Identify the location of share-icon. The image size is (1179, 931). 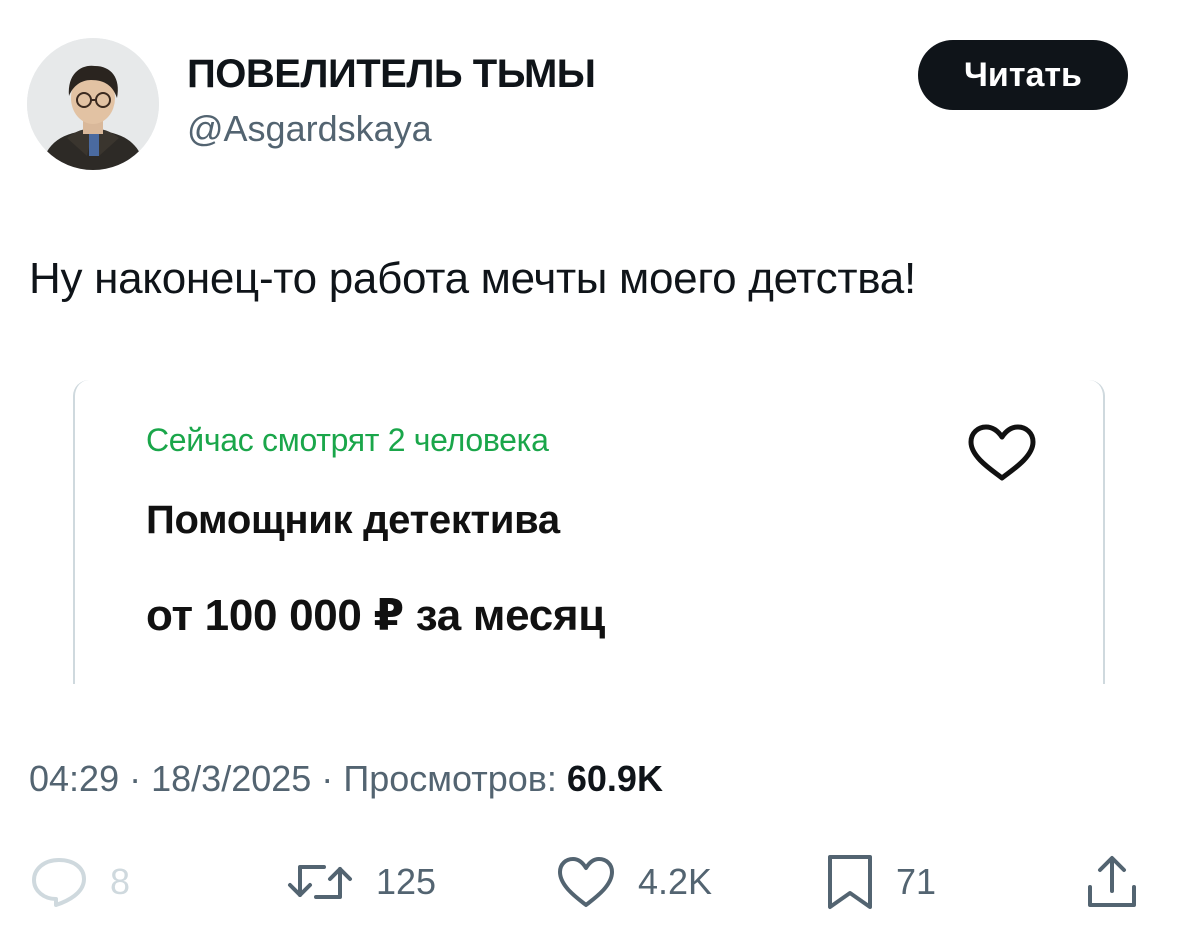
(1112, 881).